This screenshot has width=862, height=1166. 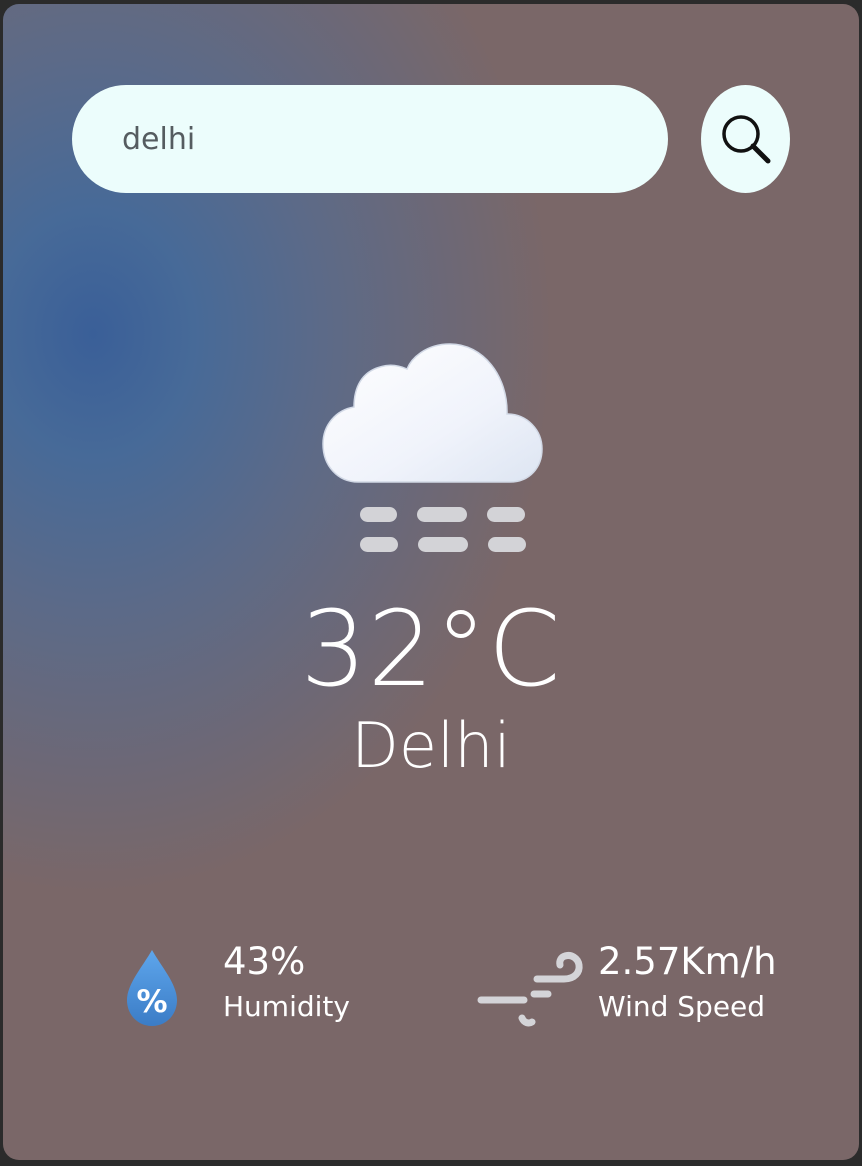 I want to click on wind-icon, so click(x=530, y=989).